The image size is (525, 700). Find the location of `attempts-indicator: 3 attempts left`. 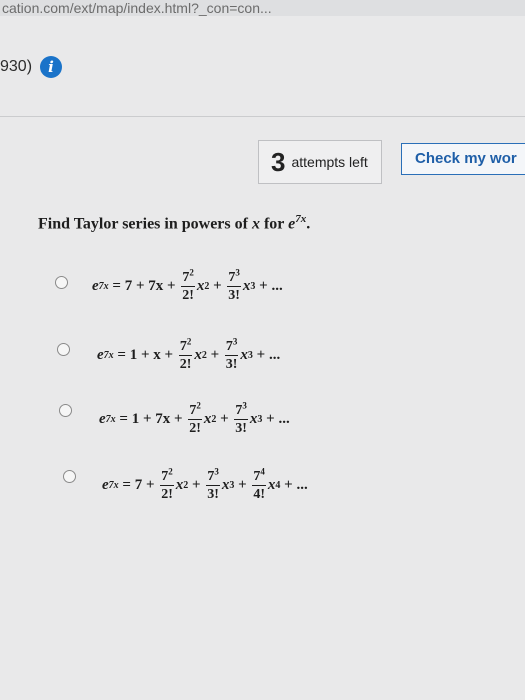

attempts-indicator: 3 attempts left is located at coordinates (320, 162).